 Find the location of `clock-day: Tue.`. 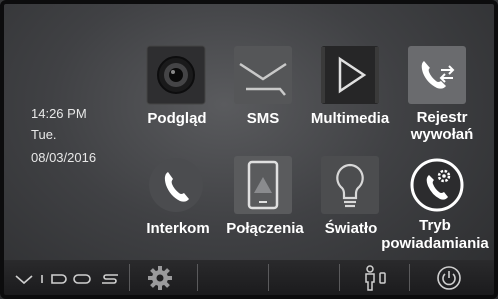

clock-day: Tue. is located at coordinates (44, 134).